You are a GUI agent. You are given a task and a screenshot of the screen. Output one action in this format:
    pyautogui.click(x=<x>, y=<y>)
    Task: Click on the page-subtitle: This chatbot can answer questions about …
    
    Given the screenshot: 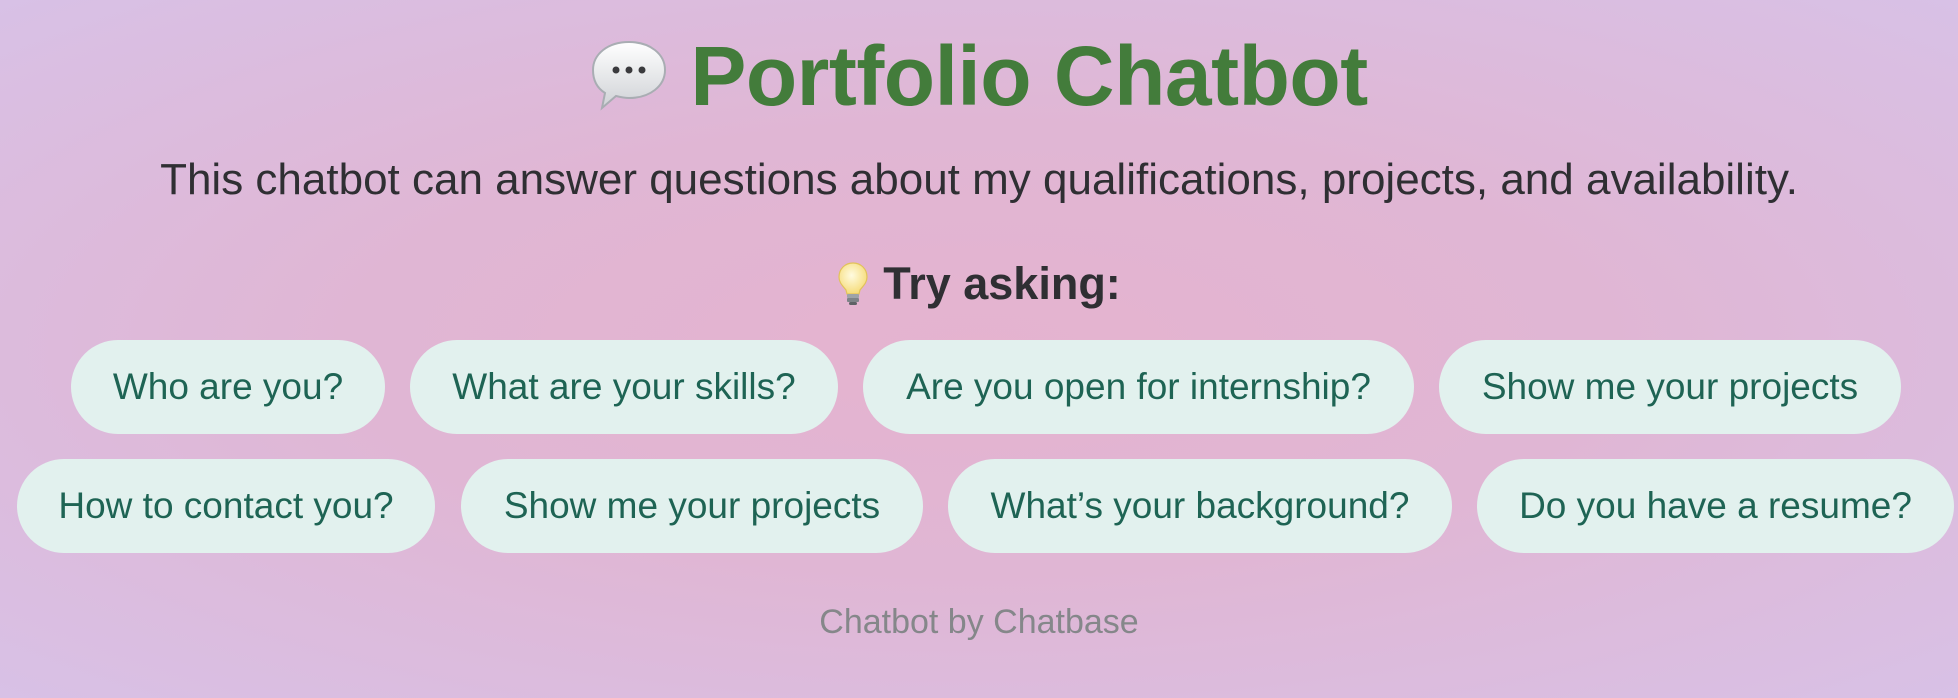 What is the action you would take?
    pyautogui.click(x=979, y=179)
    